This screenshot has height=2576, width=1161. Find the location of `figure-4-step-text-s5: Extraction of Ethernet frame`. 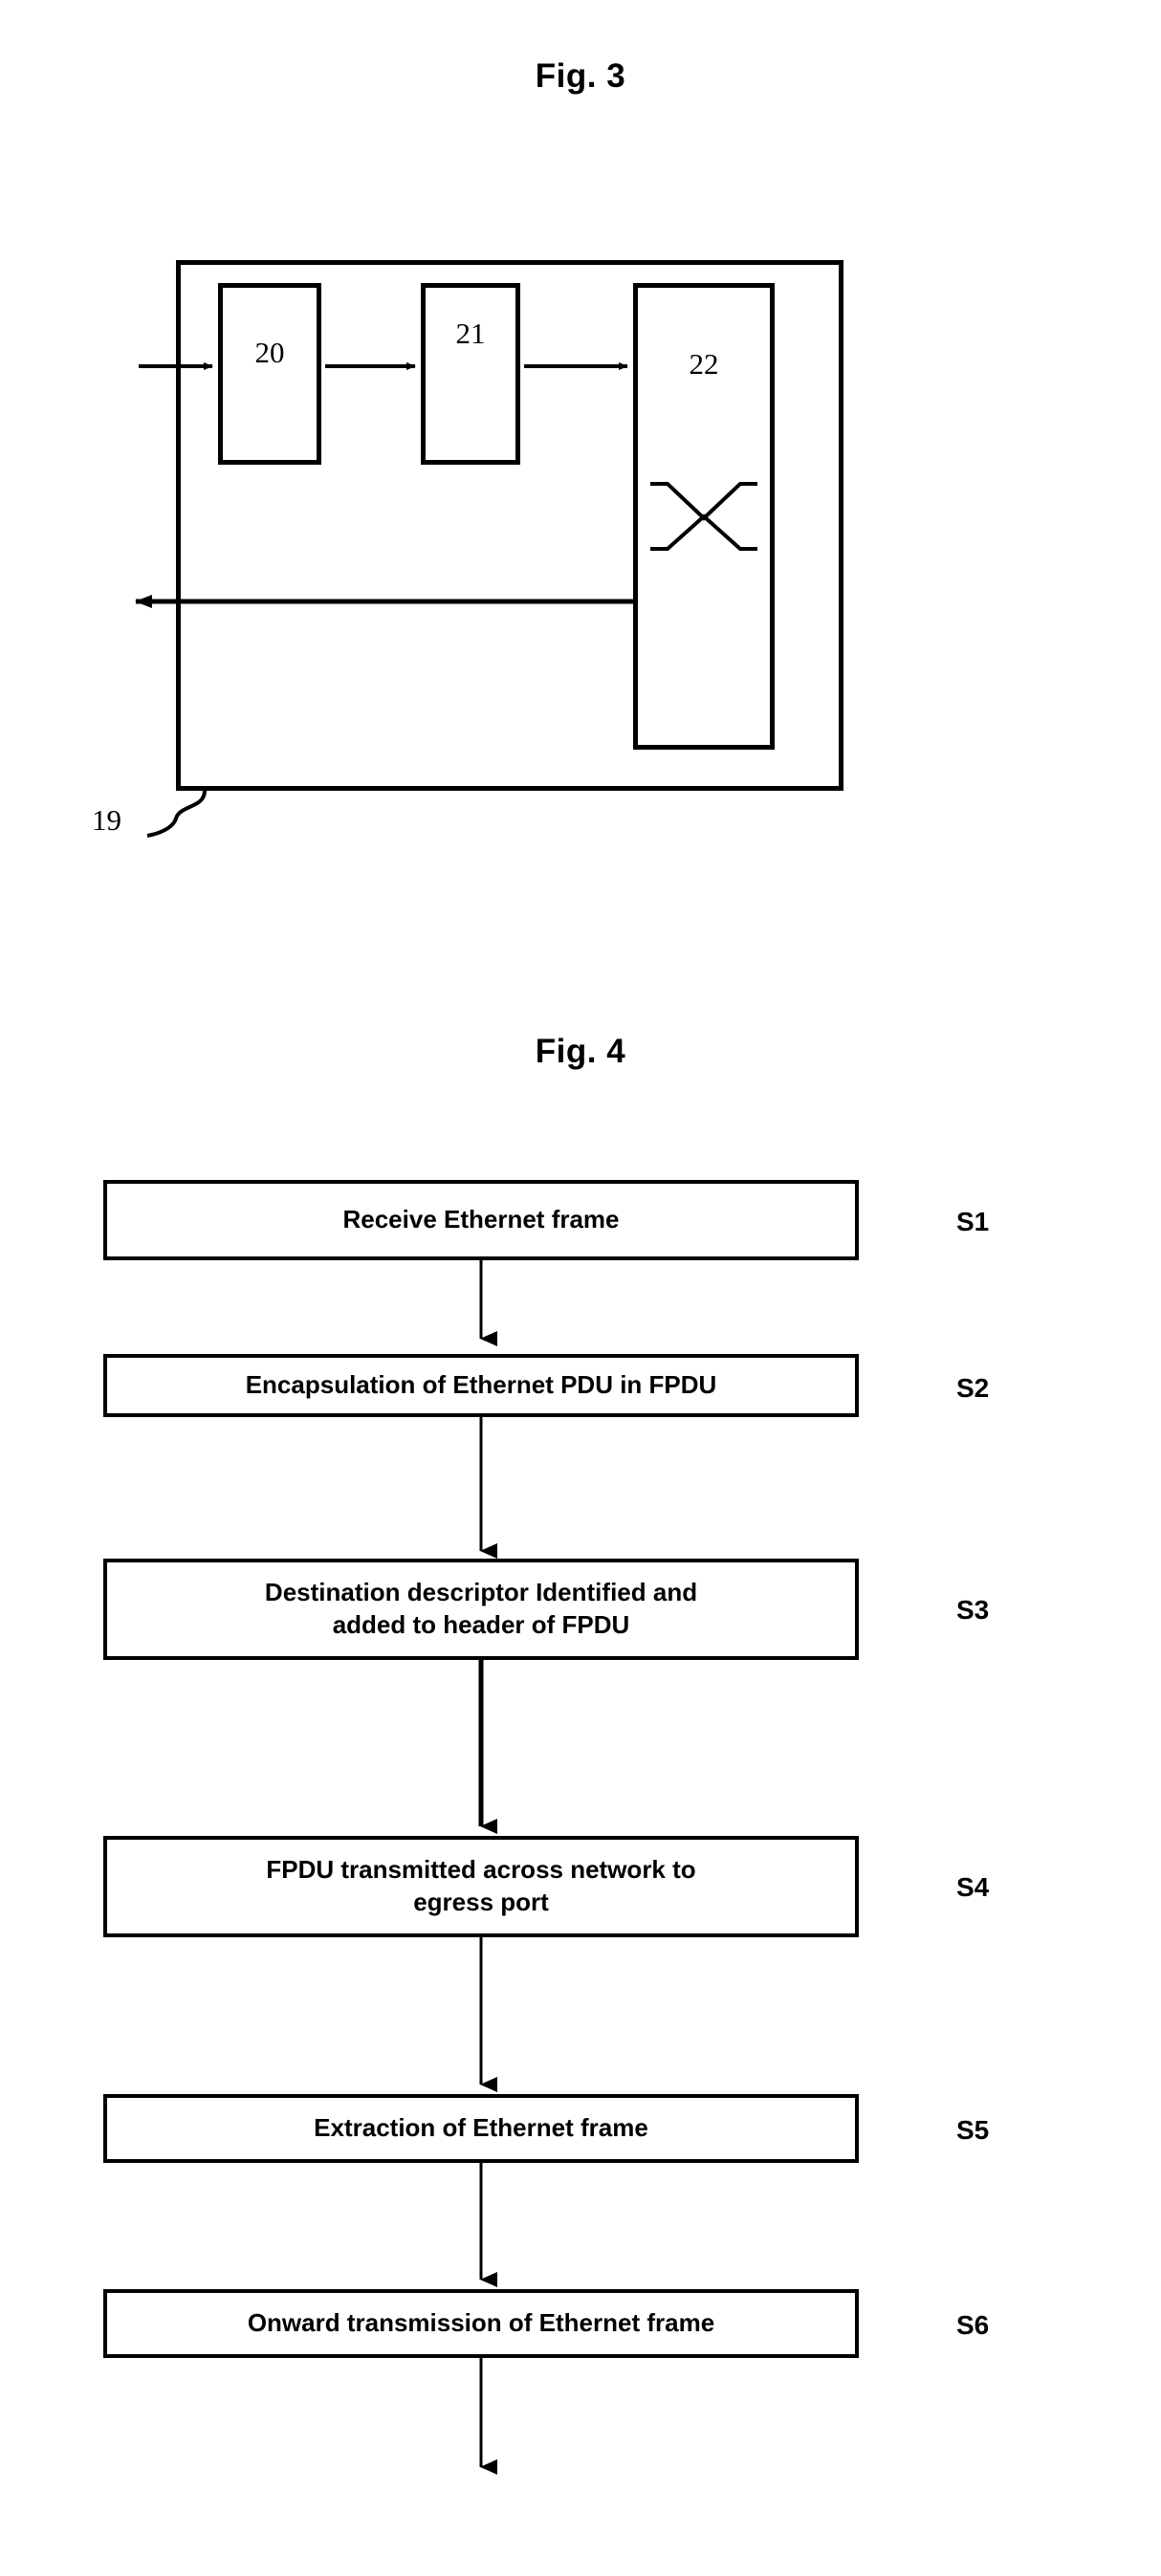

figure-4-step-text-s5: Extraction of Ethernet frame is located at coordinates (481, 2128).